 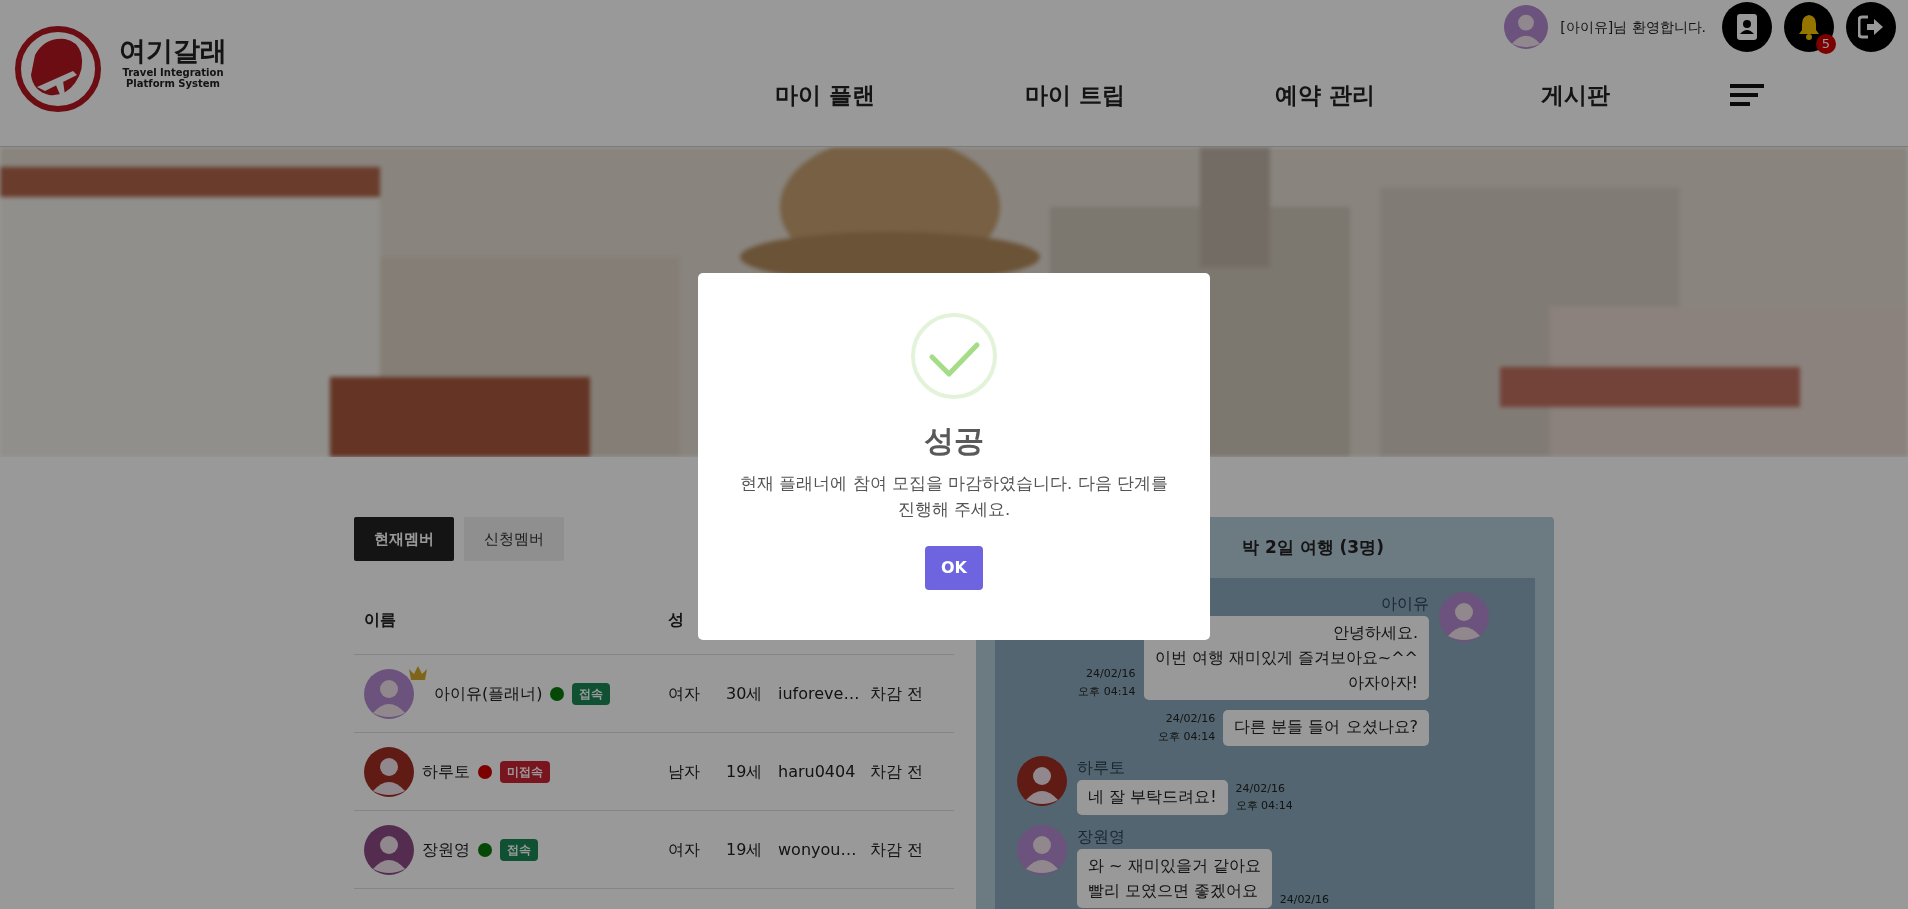 What do you see at coordinates (1575, 95) in the screenshot?
I see `nav-link: 게시판` at bounding box center [1575, 95].